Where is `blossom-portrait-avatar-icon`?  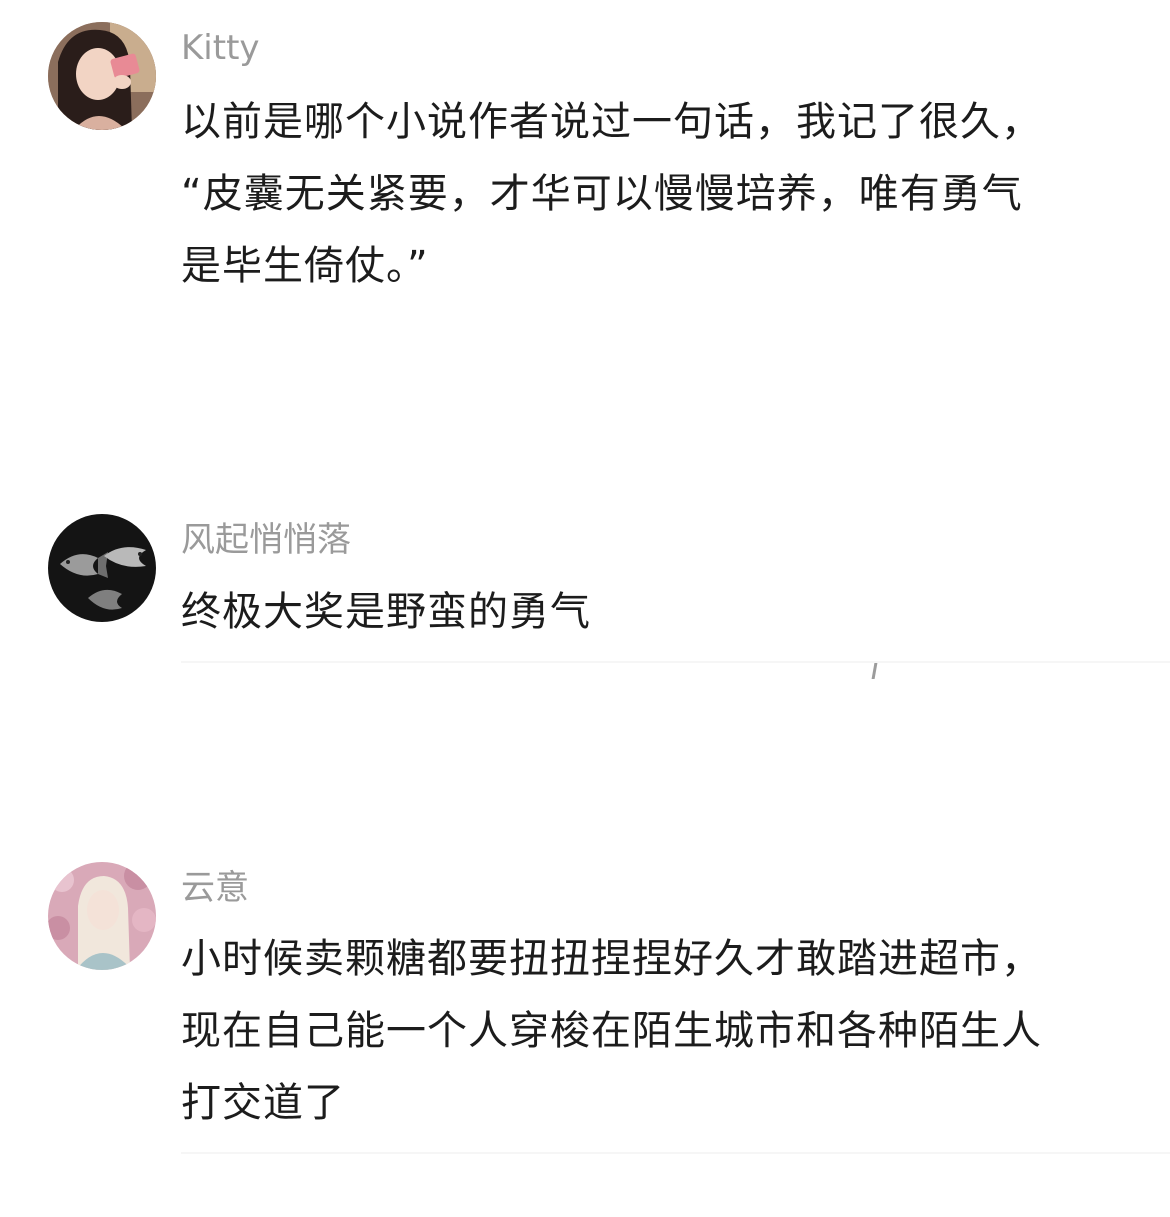 blossom-portrait-avatar-icon is located at coordinates (102, 916).